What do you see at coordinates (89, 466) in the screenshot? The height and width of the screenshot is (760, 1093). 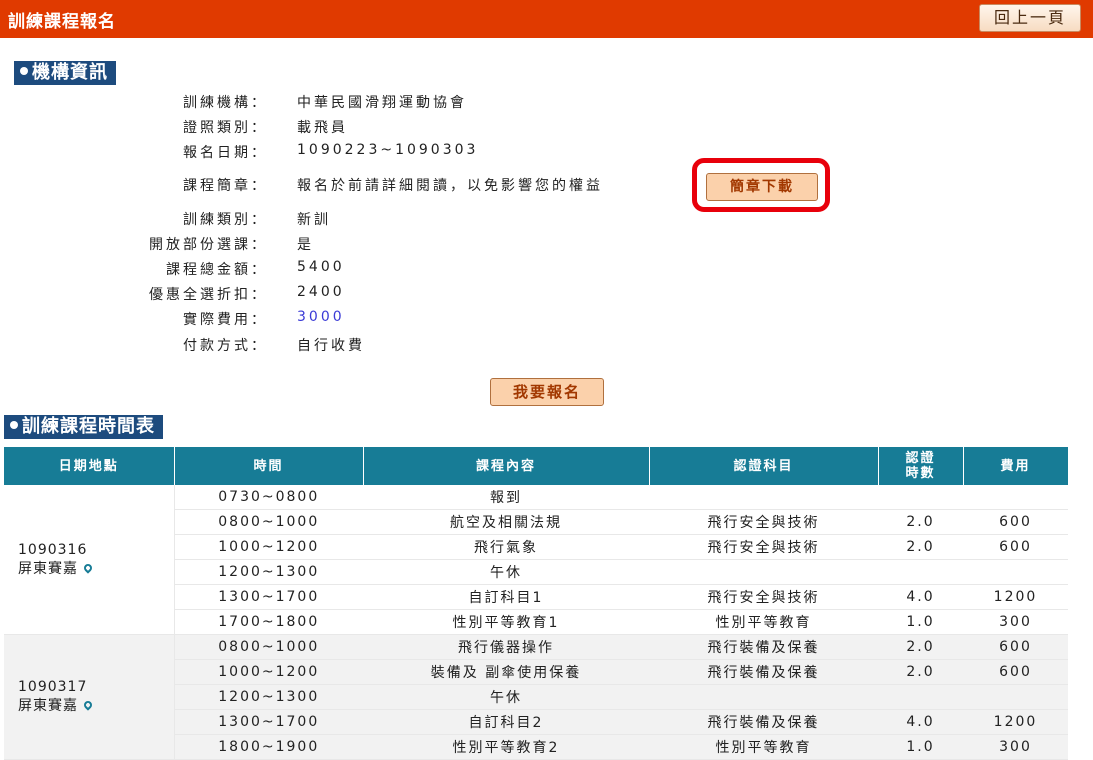 I see `column-header: 日期地點` at bounding box center [89, 466].